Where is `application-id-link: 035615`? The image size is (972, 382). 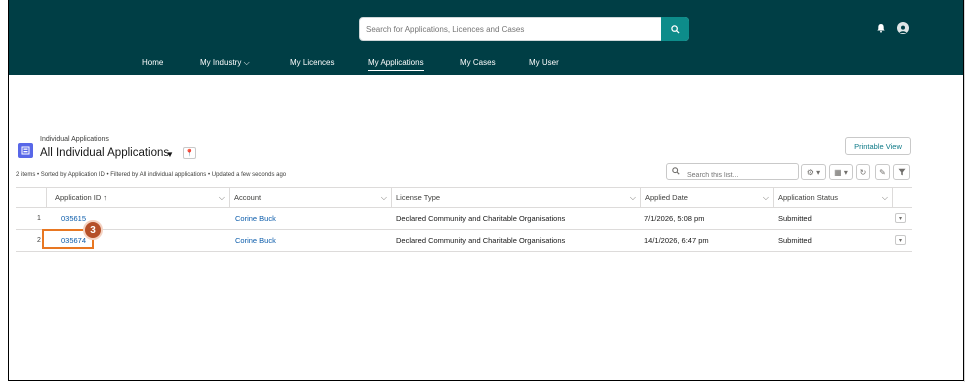 application-id-link: 035615 is located at coordinates (73, 218).